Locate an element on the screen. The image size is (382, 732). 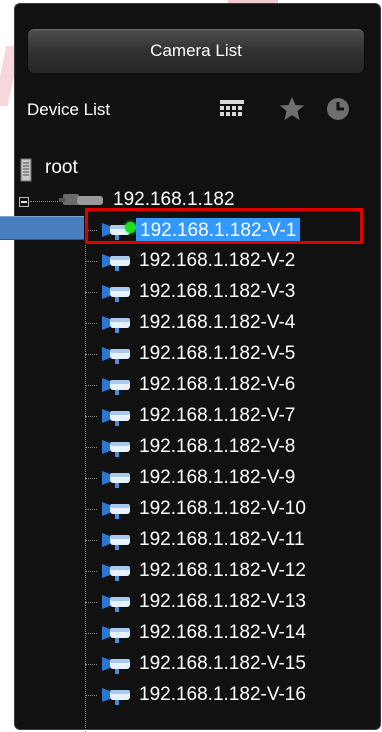
star-icon is located at coordinates (292, 109).